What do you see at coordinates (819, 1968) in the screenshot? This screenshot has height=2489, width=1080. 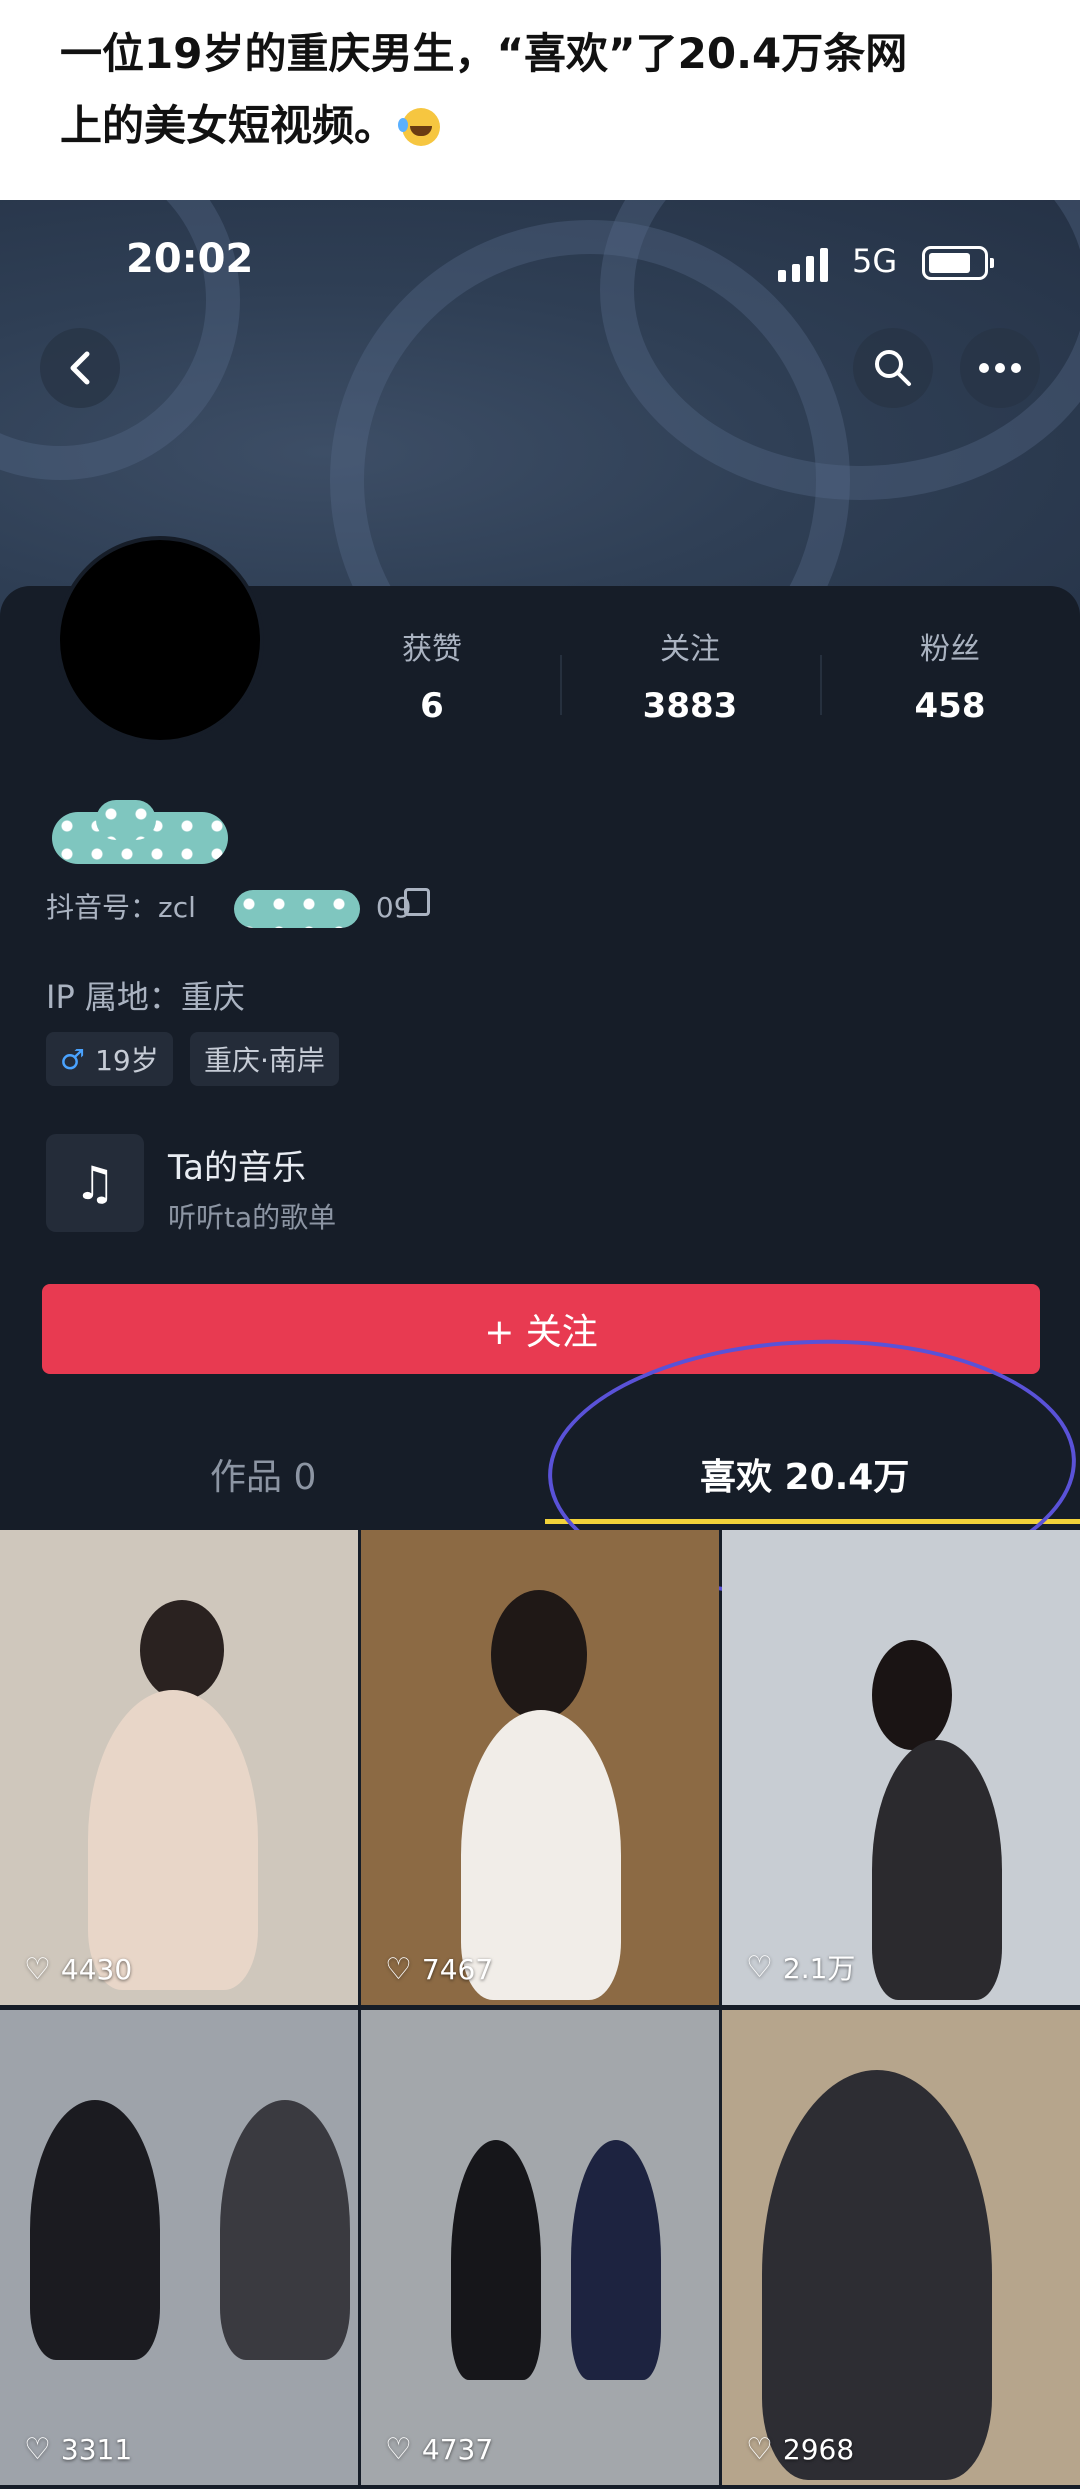 I see `like-count-text: 2.1万` at bounding box center [819, 1968].